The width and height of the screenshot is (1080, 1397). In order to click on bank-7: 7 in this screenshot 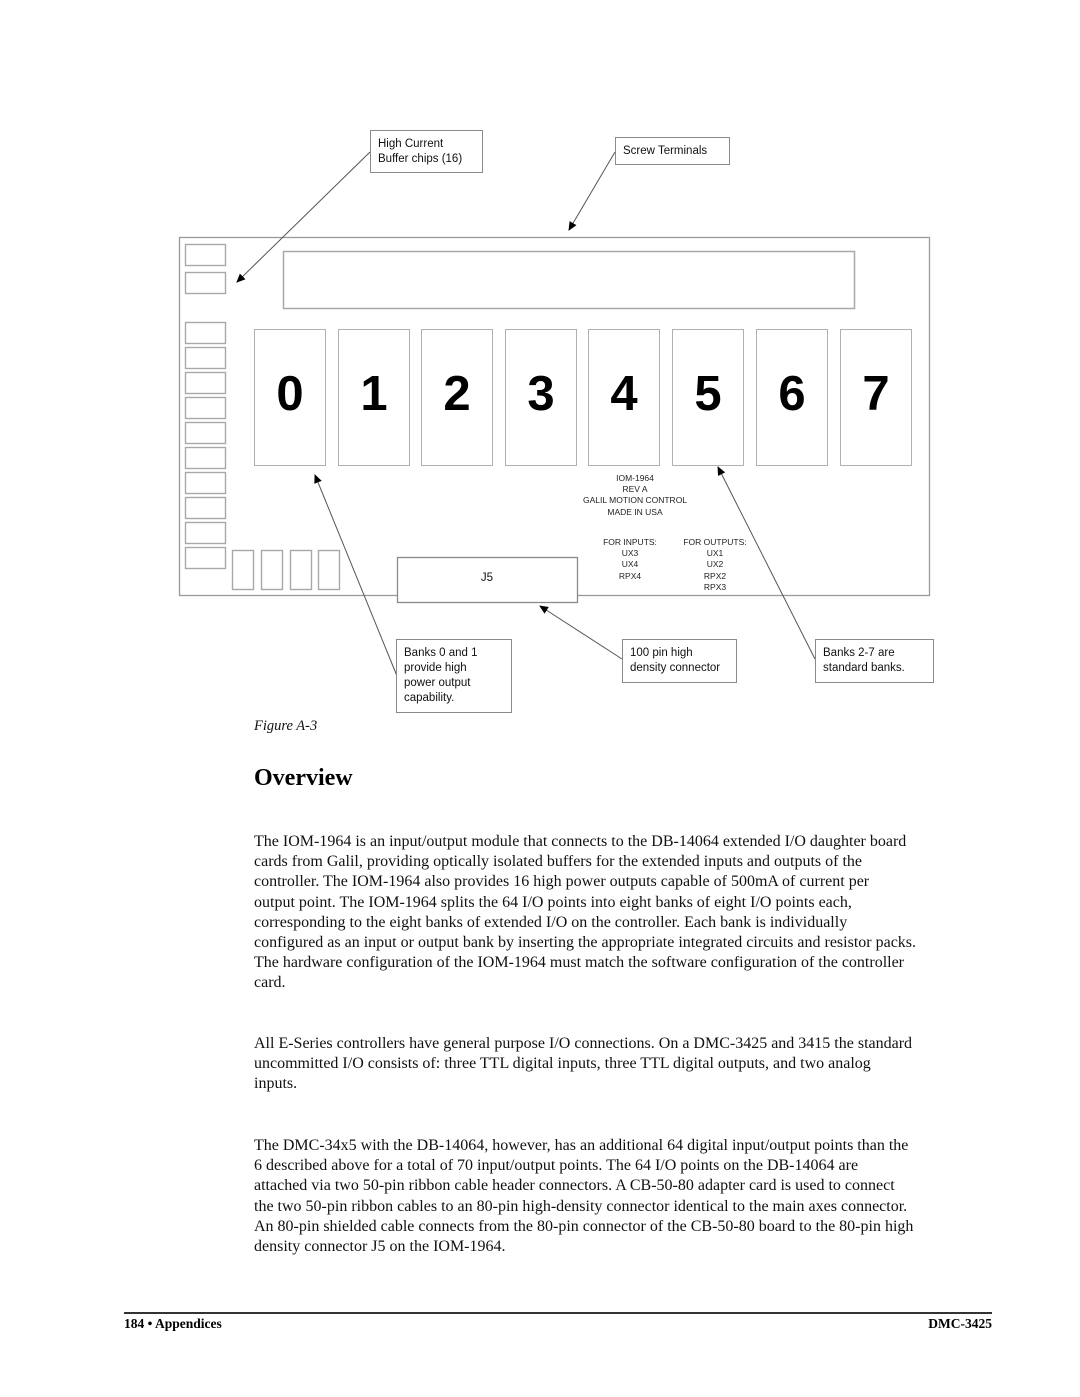, I will do `click(876, 397)`.